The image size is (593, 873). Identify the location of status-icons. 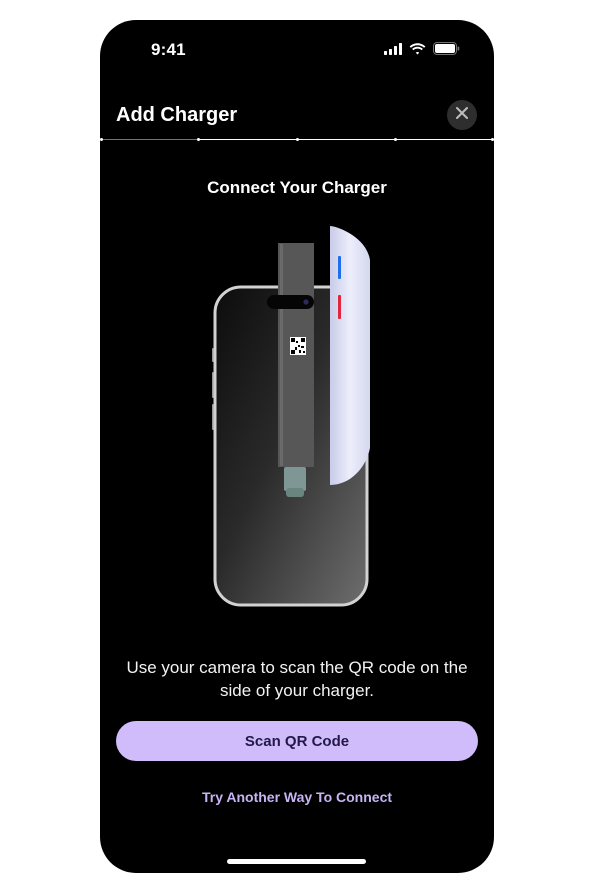
(422, 51).